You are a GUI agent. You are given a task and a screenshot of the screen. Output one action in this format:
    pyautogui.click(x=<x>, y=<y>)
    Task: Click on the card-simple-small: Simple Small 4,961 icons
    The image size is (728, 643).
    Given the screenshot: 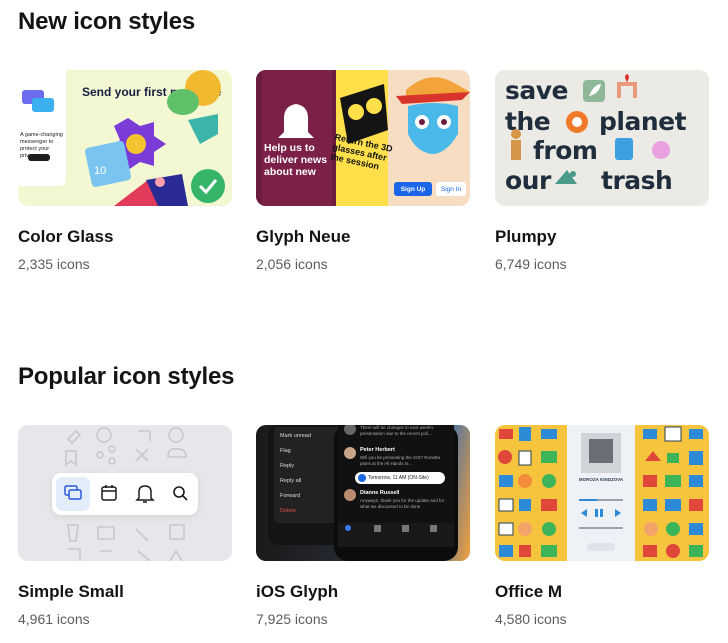 What is the action you would take?
    pyautogui.click(x=125, y=526)
    